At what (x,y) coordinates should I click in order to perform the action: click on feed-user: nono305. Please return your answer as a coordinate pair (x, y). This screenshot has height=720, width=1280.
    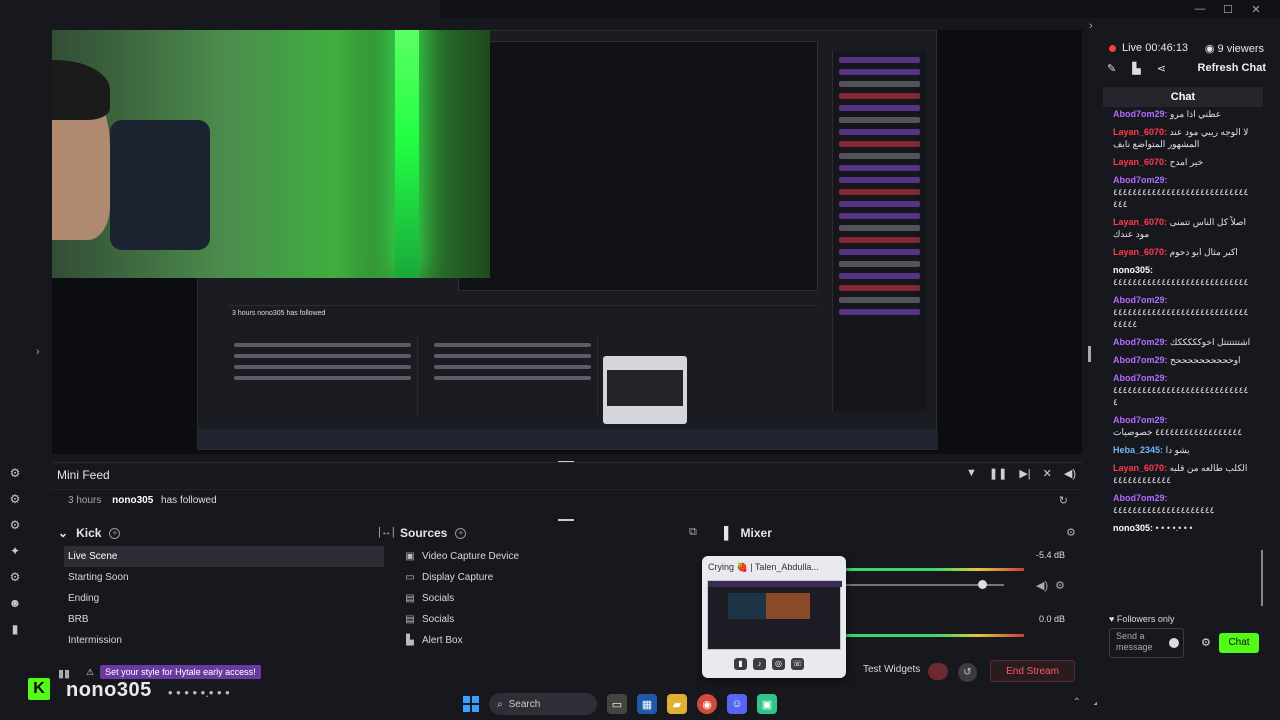
    Looking at the image, I should click on (133, 500).